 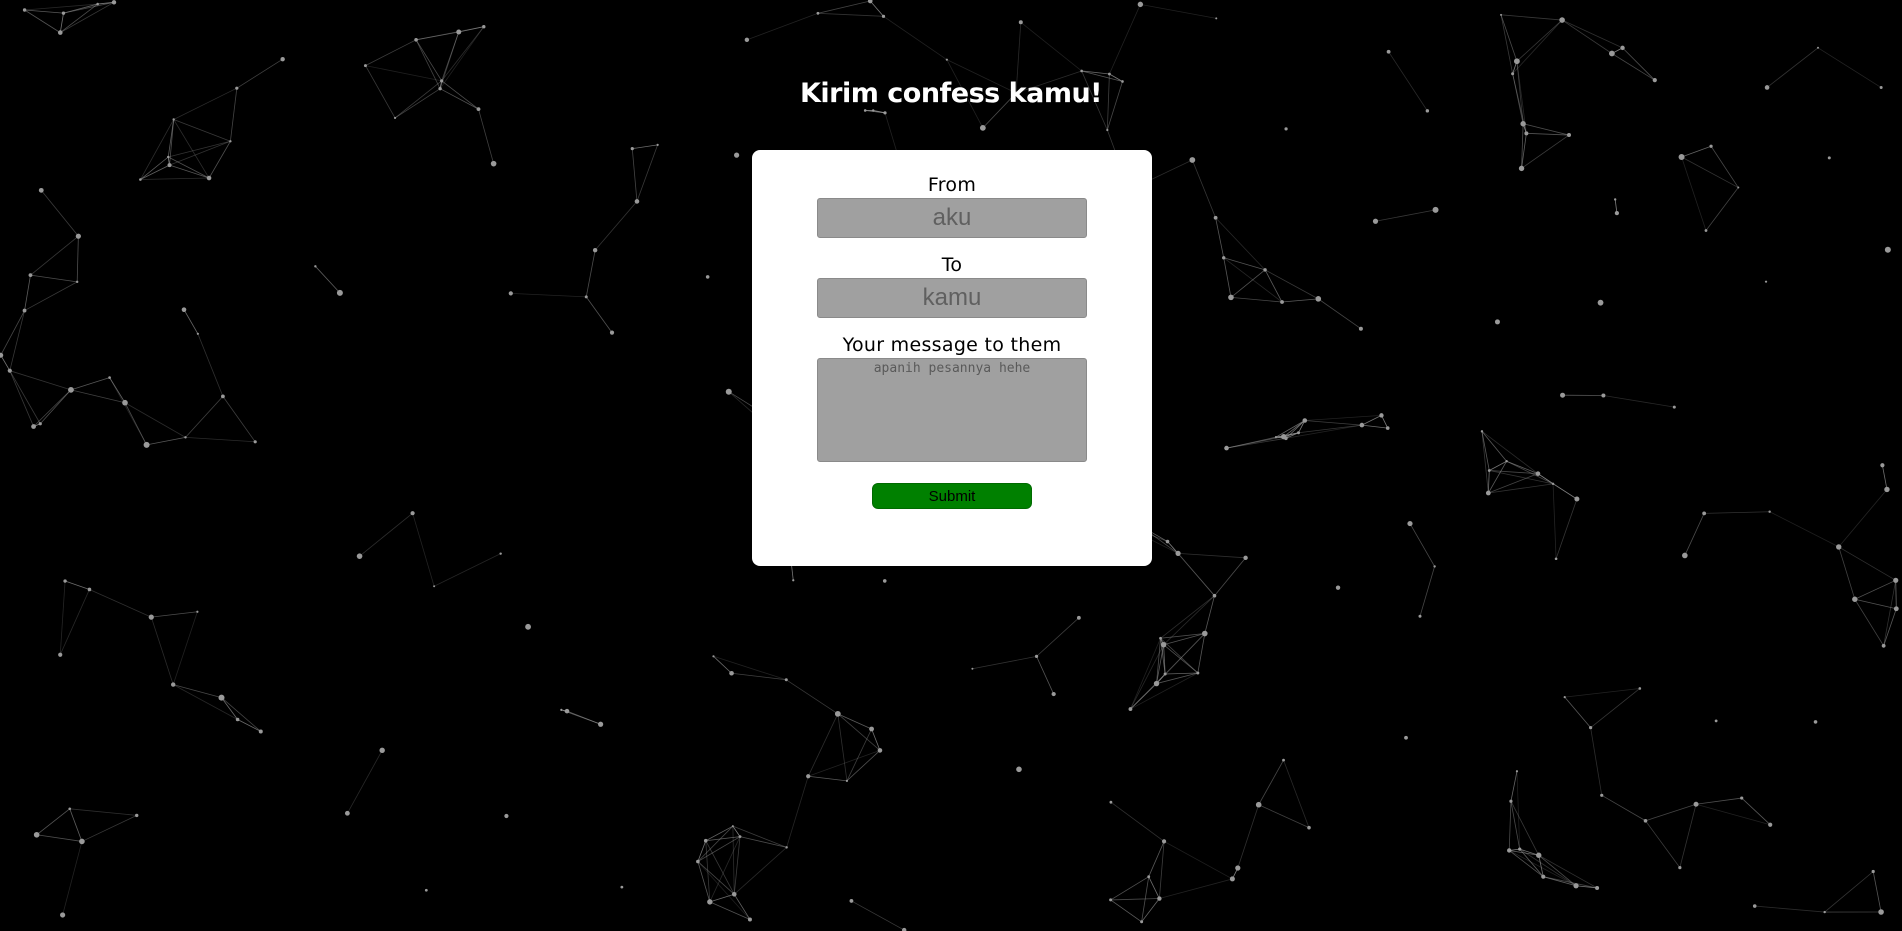 What do you see at coordinates (952, 298) in the screenshot?
I see `to-input` at bounding box center [952, 298].